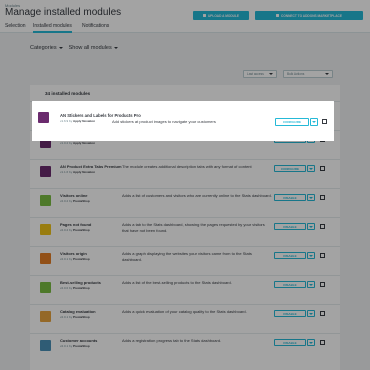 Image resolution: width=370 pixels, height=370 pixels. Describe the element at coordinates (100, 115) in the screenshot. I see `module-name: AN Stickers and Labels for Products Pro` at that location.